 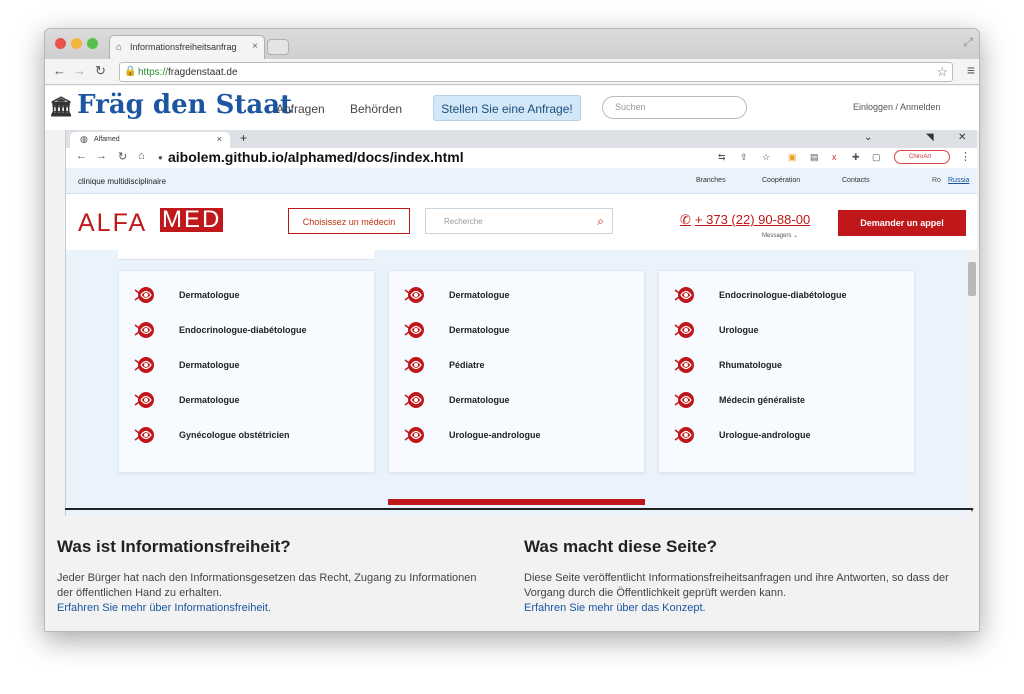 What do you see at coordinates (965, 156) in the screenshot?
I see `more-icon: ⋮` at bounding box center [965, 156].